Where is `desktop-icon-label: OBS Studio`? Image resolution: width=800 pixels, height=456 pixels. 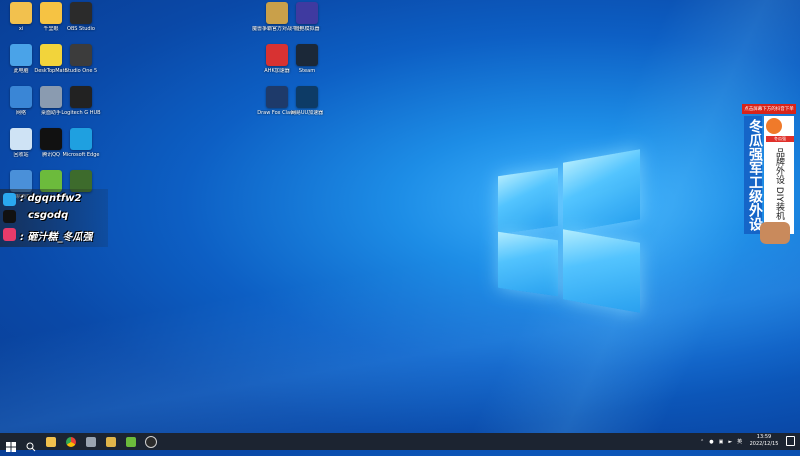 desktop-icon-label: OBS Studio is located at coordinates (81, 29).